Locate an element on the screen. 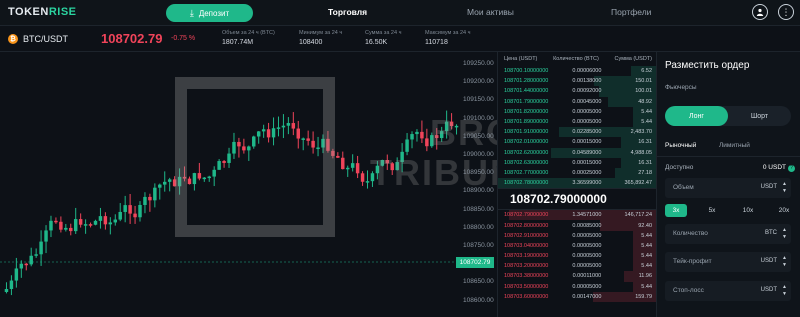  book-qty: 0.00138000 is located at coordinates (587, 81).